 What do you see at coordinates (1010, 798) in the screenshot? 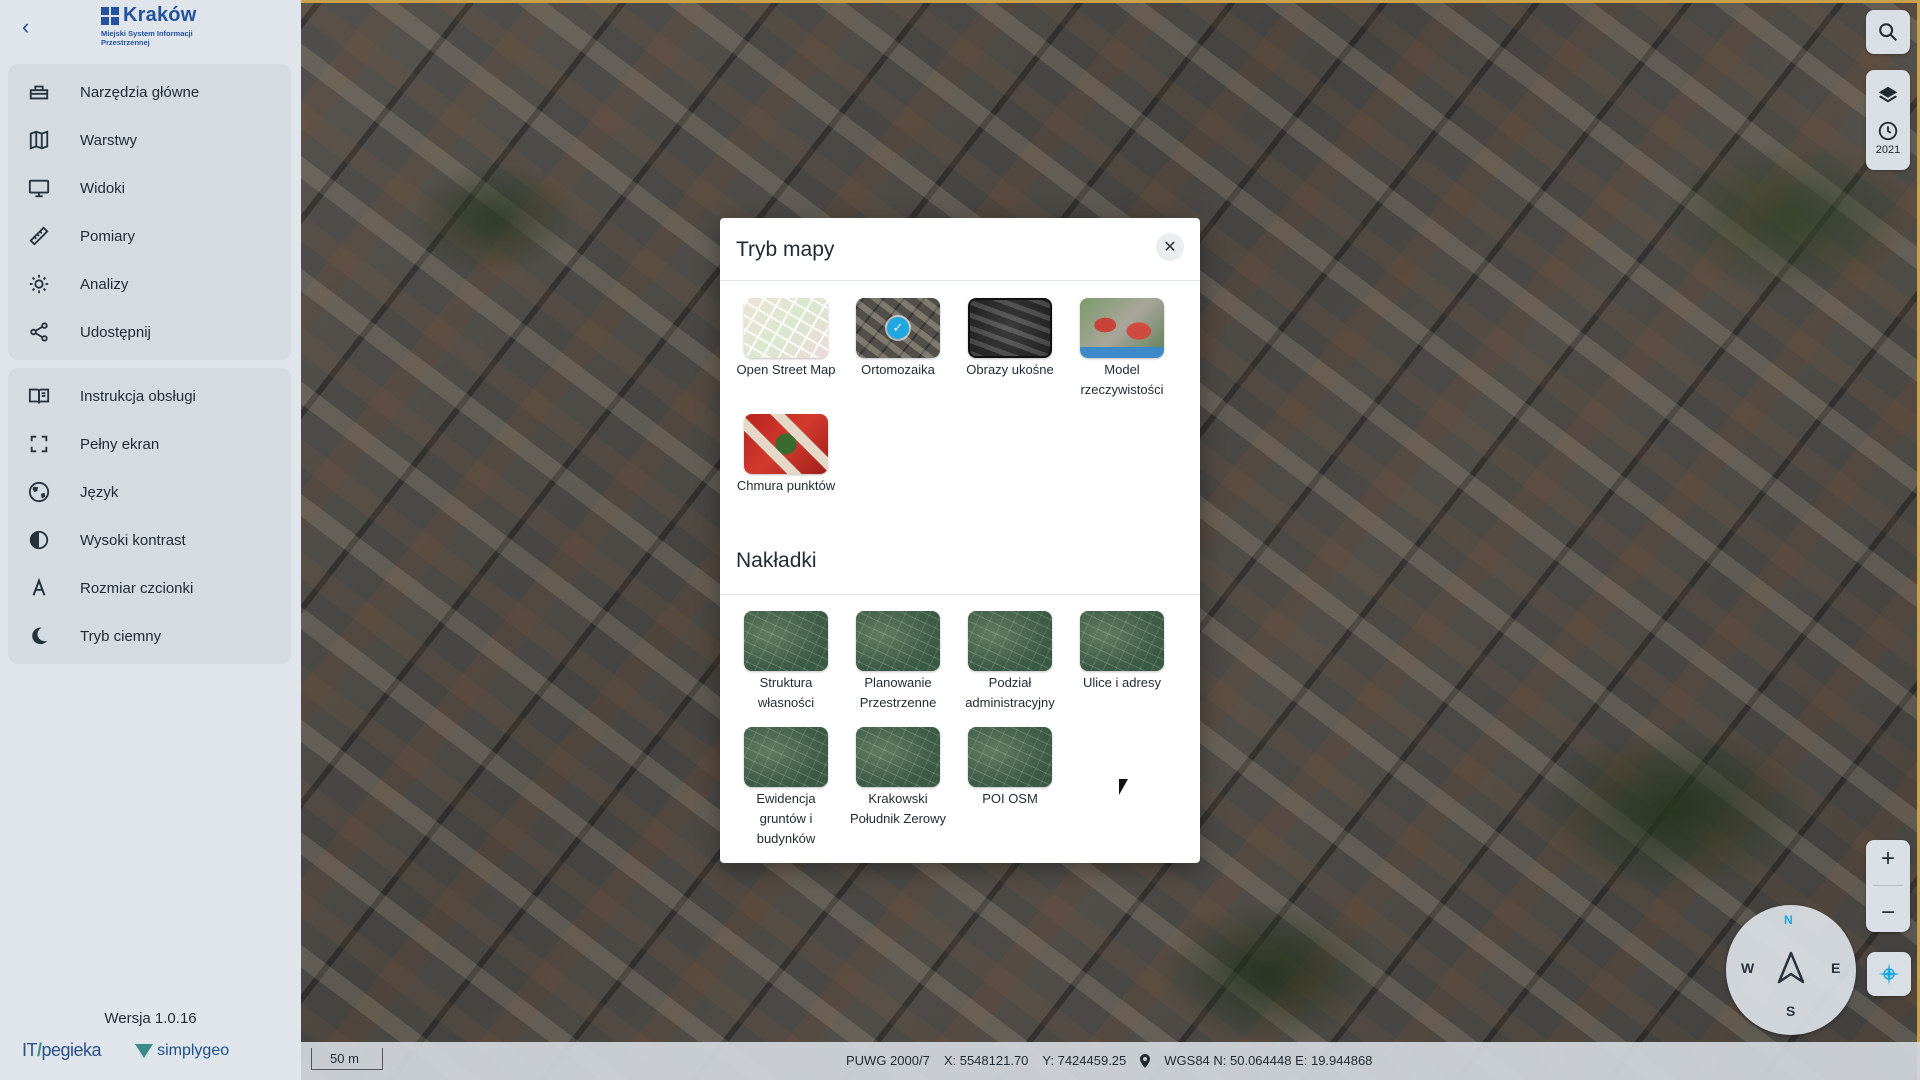
I see `overlay-label: POI OSM` at bounding box center [1010, 798].